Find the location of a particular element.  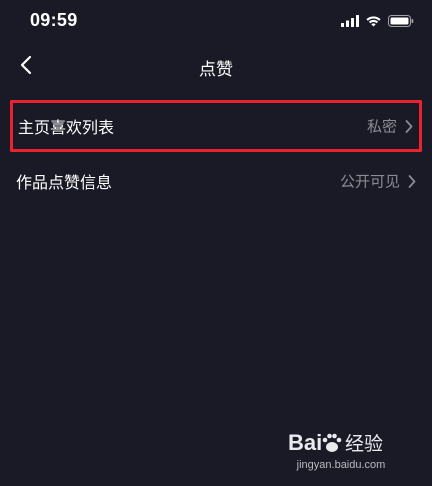

wifi-icon is located at coordinates (373, 21).